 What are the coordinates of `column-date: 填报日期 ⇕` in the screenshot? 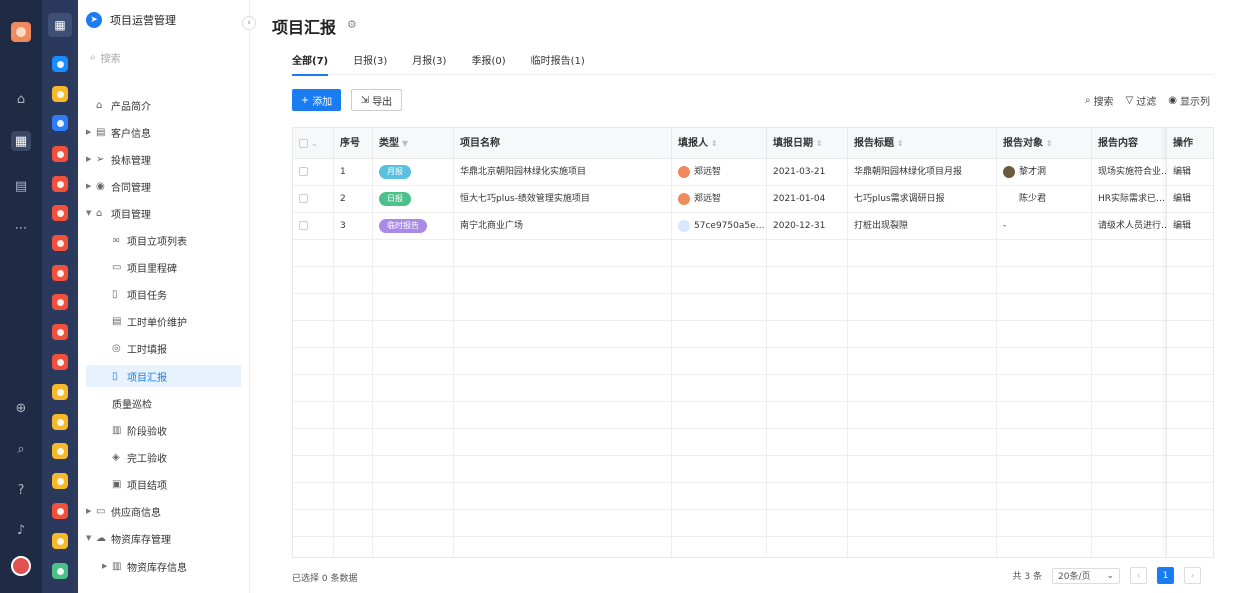 It's located at (807, 143).